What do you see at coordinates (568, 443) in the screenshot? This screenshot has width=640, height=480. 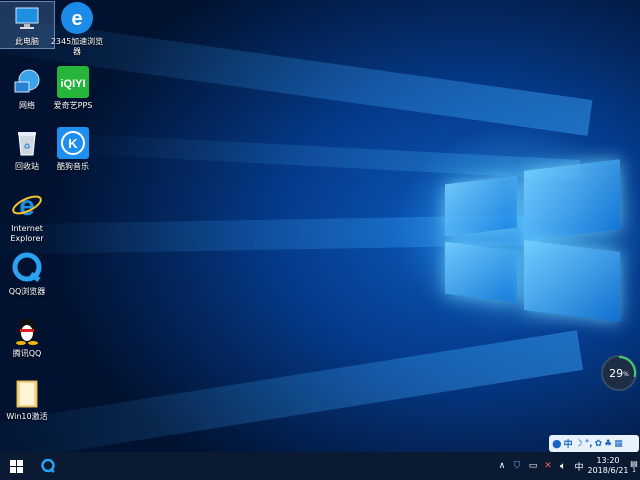 I see `ime-language: 中` at bounding box center [568, 443].